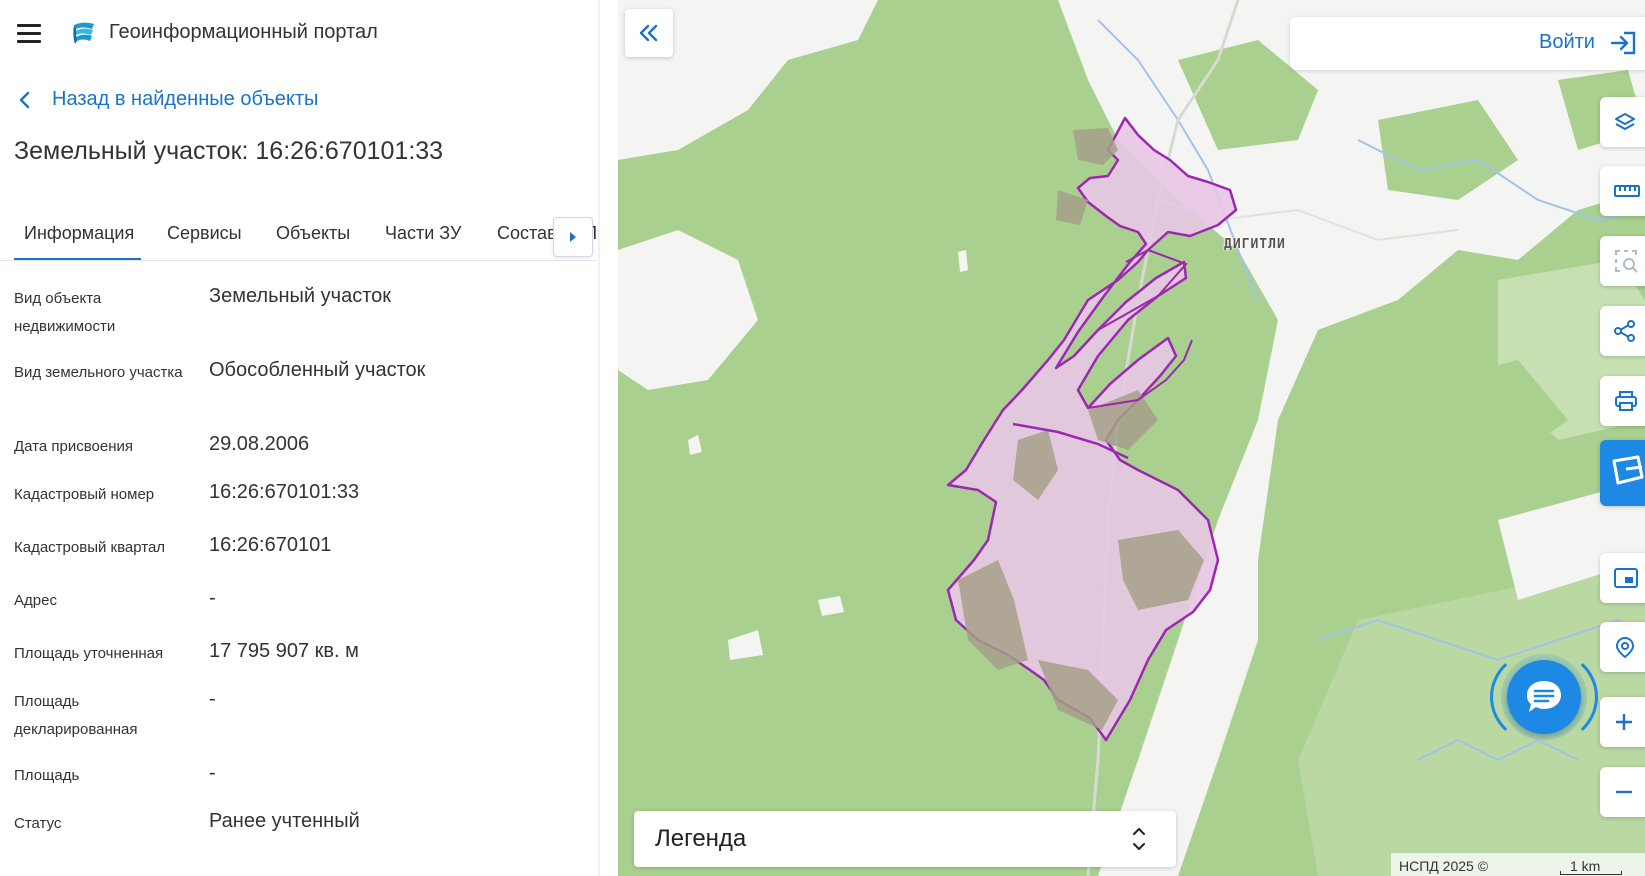 Image resolution: width=1645 pixels, height=876 pixels. I want to click on print-button, so click(1622, 401).